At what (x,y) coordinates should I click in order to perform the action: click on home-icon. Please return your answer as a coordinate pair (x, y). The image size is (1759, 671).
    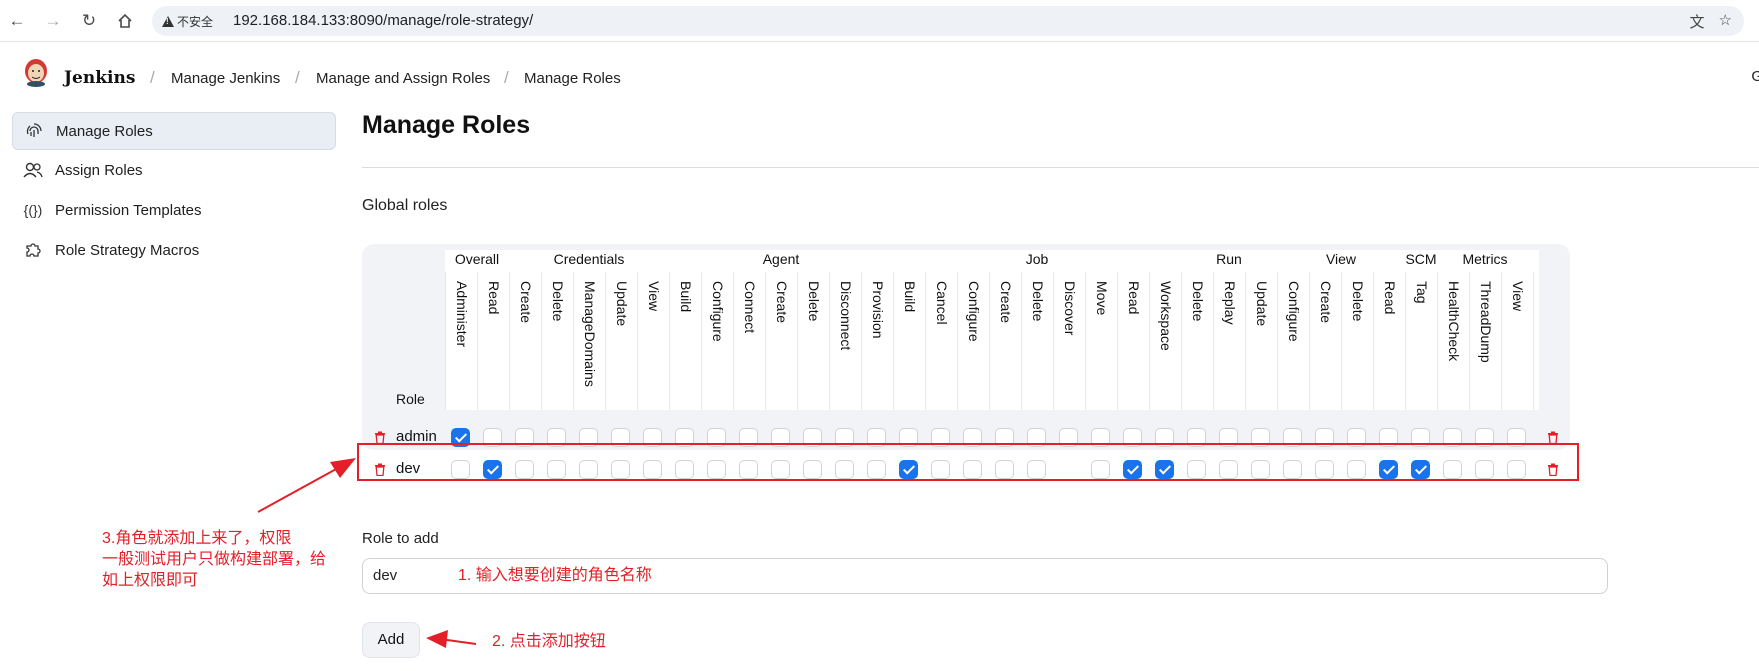
    Looking at the image, I should click on (125, 21).